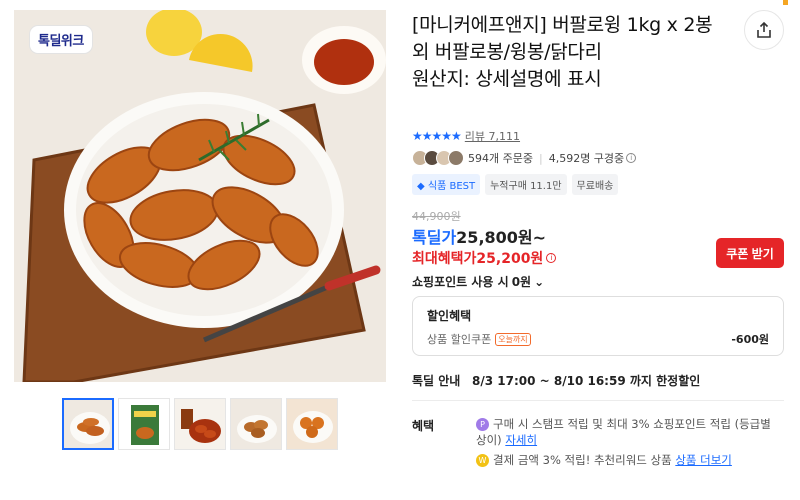 The image size is (800, 500). I want to click on points-value: 0원, so click(521, 282).